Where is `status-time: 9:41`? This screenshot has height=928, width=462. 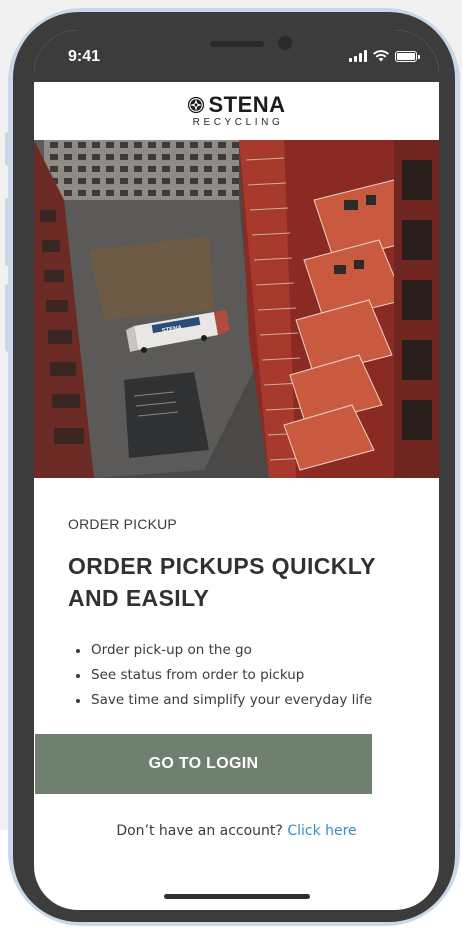
status-time: 9:41 is located at coordinates (84, 56).